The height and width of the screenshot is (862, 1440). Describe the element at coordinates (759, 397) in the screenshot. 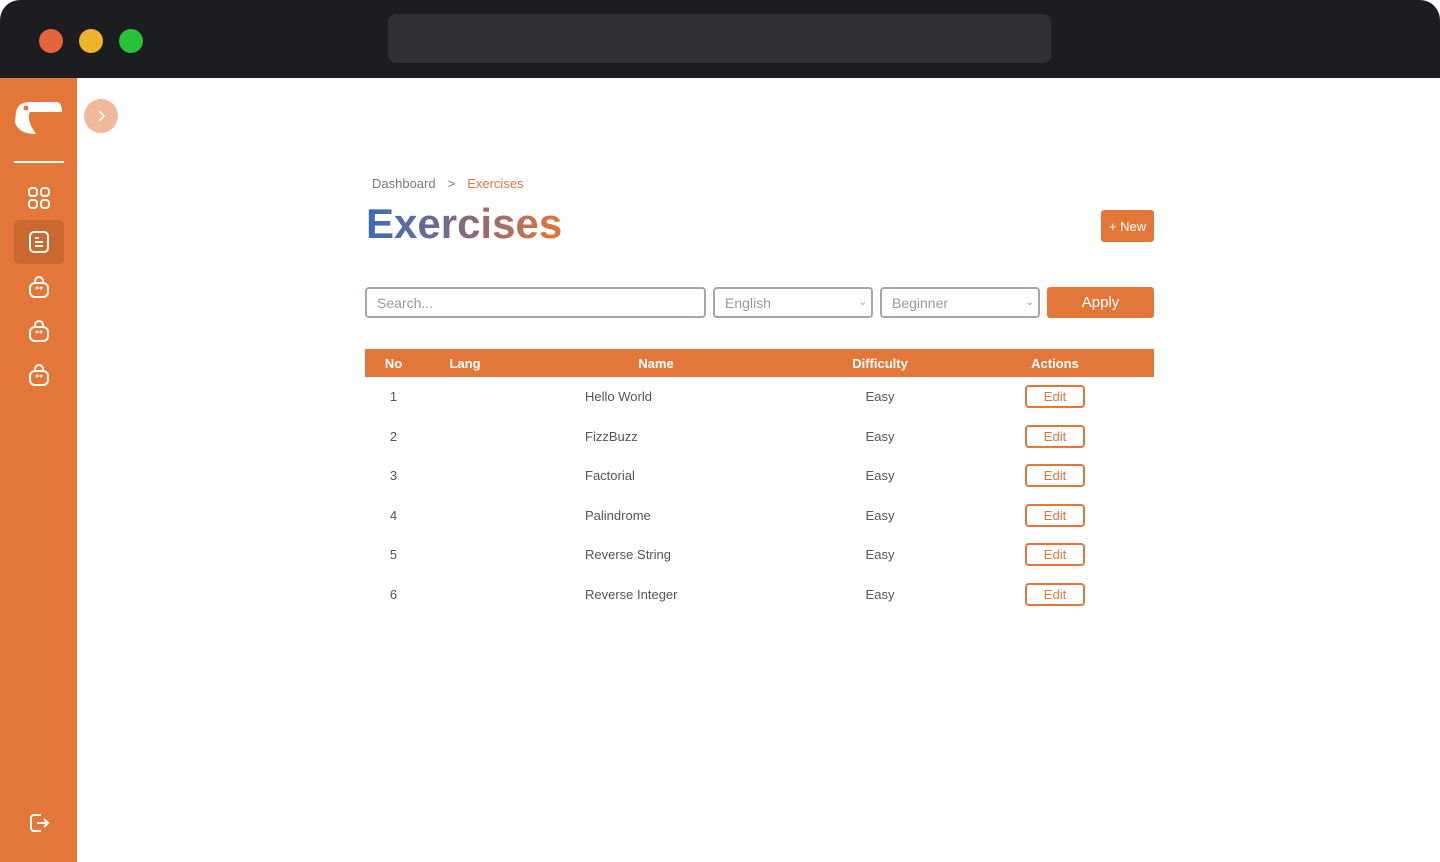

I see `table-row: 1 Hello World Easy Edit` at that location.